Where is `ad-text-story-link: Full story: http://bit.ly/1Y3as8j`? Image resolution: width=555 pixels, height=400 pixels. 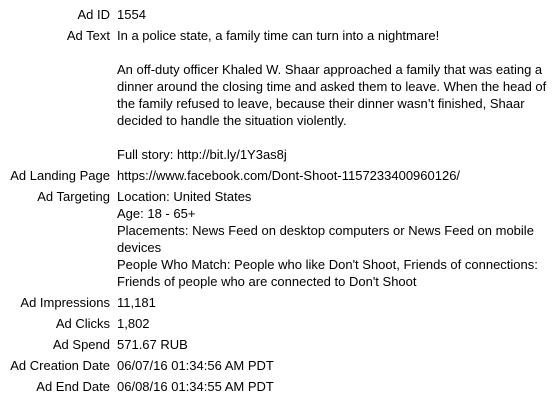
ad-text-story-link: Full story: http://bit.ly/1Y3as8j is located at coordinates (202, 154).